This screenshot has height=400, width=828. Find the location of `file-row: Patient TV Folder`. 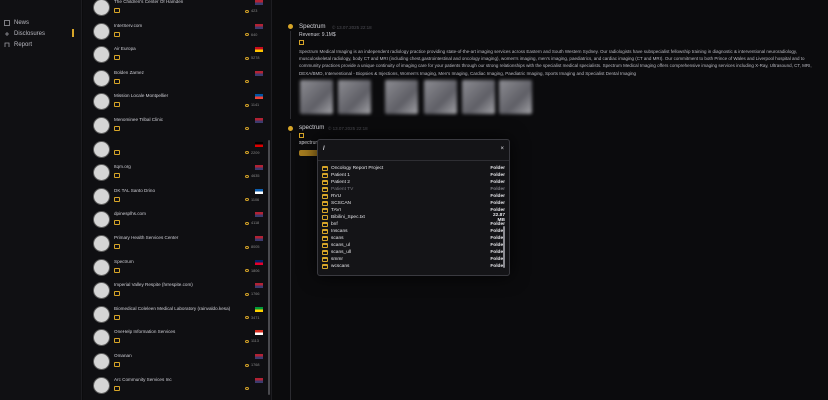

file-row: Patient TV Folder is located at coordinates (413, 189).